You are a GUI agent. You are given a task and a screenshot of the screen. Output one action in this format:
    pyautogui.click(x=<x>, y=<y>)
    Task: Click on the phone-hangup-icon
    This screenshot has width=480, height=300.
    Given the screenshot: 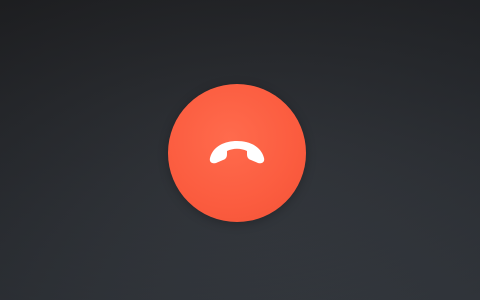 What is the action you would take?
    pyautogui.click(x=237, y=153)
    